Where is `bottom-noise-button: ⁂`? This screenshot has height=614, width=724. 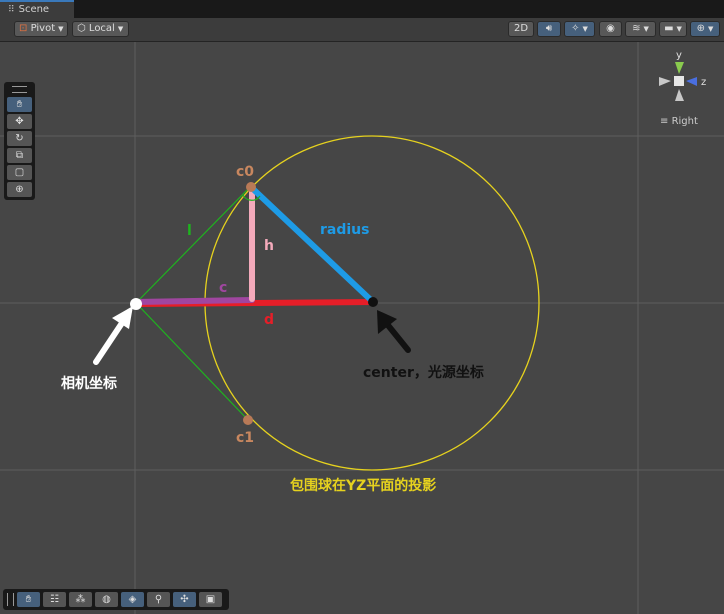 bottom-noise-button: ⁂ is located at coordinates (80, 599).